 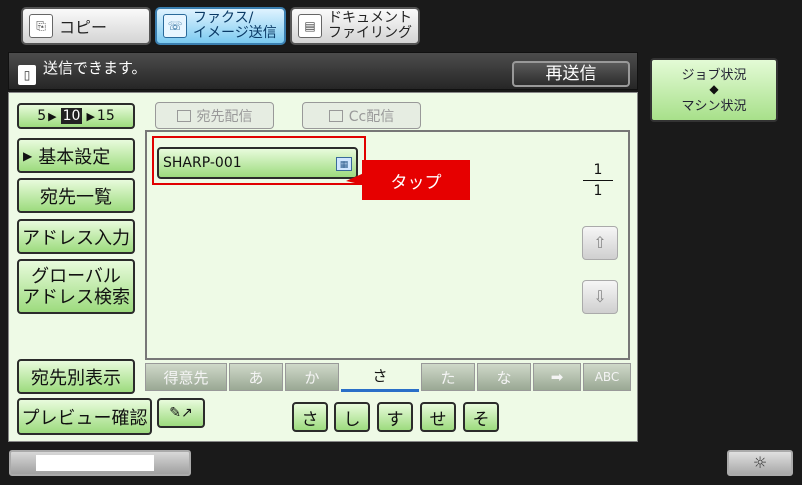 I want to click on tab-fax-image-send: ☏ ファクス/ イメージ送信, so click(x=220, y=26).